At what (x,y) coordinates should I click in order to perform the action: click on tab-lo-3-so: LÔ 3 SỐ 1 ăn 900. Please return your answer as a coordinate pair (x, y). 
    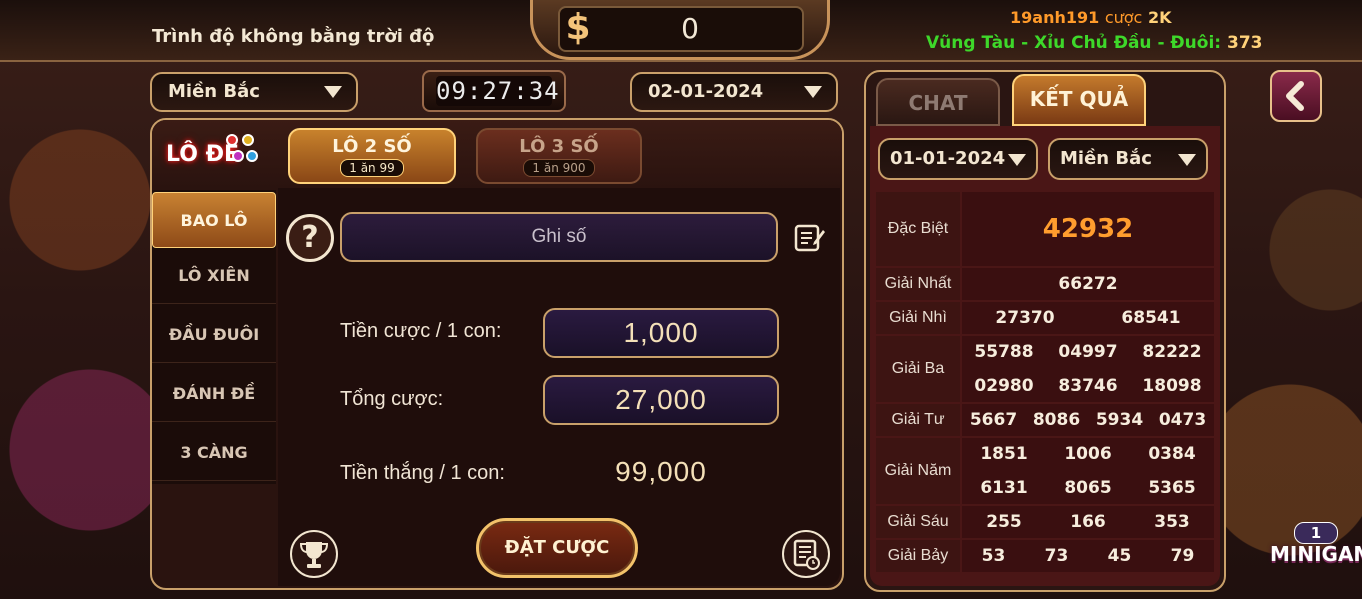
    Looking at the image, I should click on (559, 156).